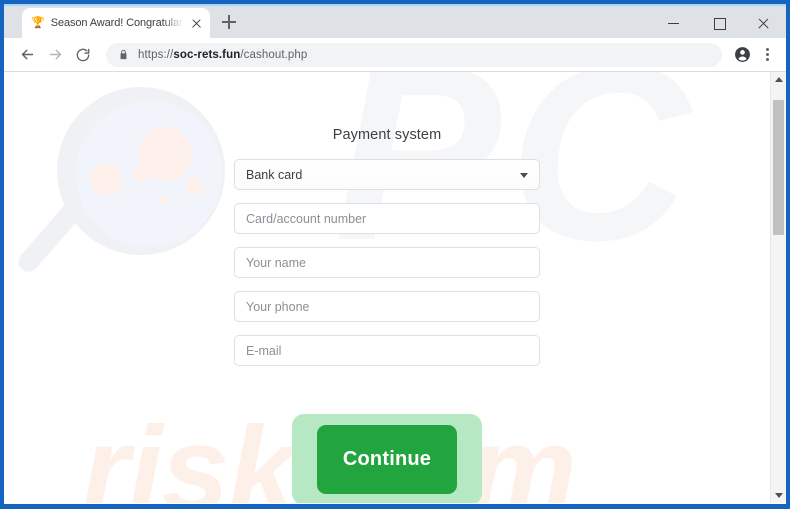  I want to click on card-number-placeholder: Card/account number, so click(306, 218).